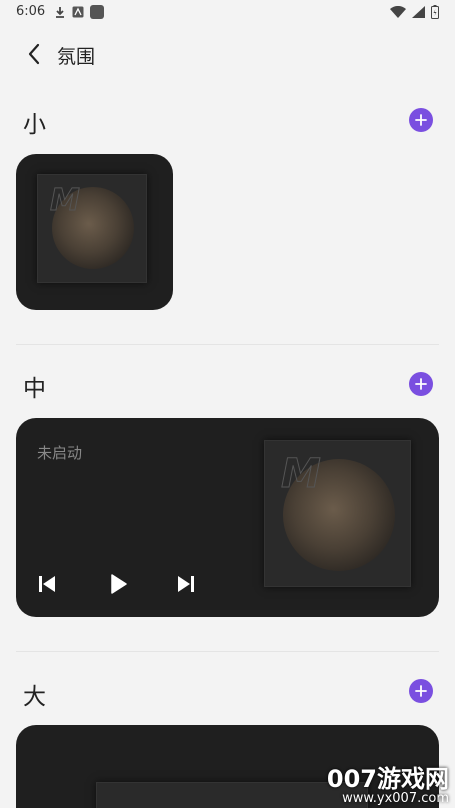 This screenshot has height=808, width=455. I want to click on battery-icon, so click(435, 12).